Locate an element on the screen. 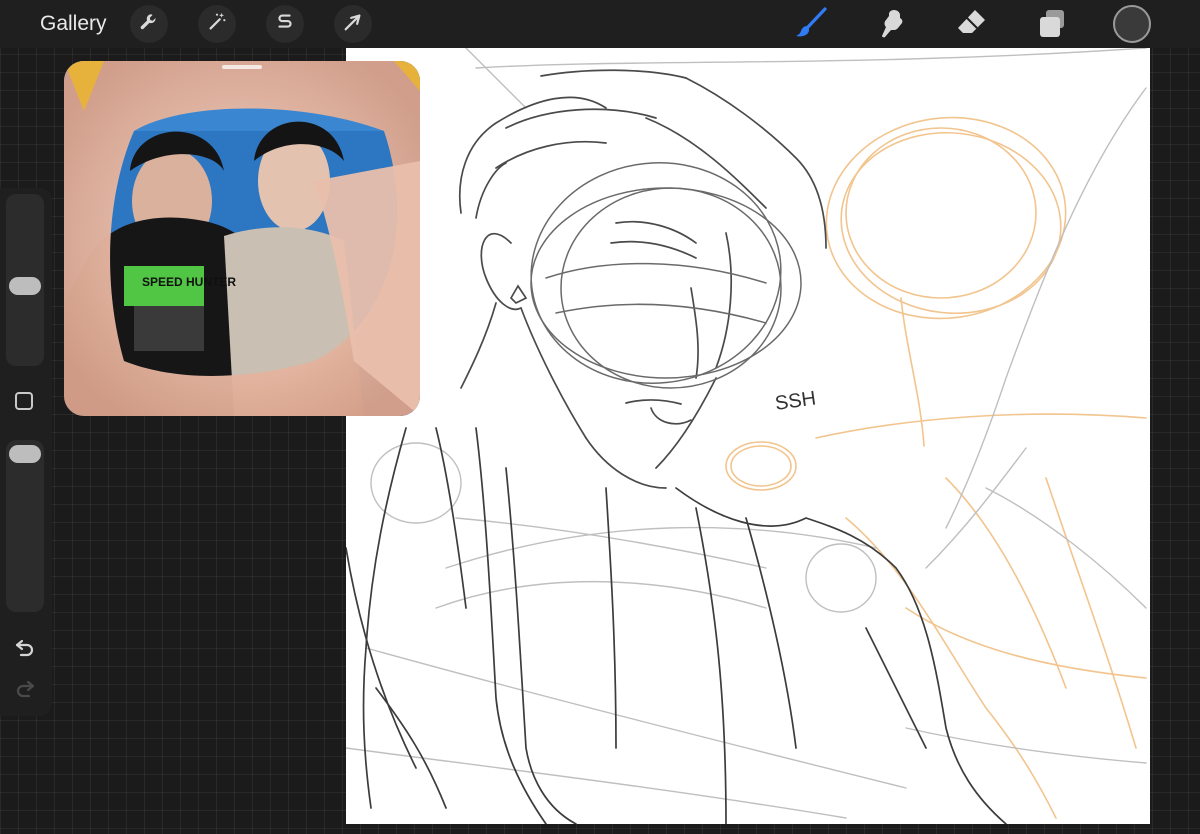  opacity-thumb is located at coordinates (25, 454).